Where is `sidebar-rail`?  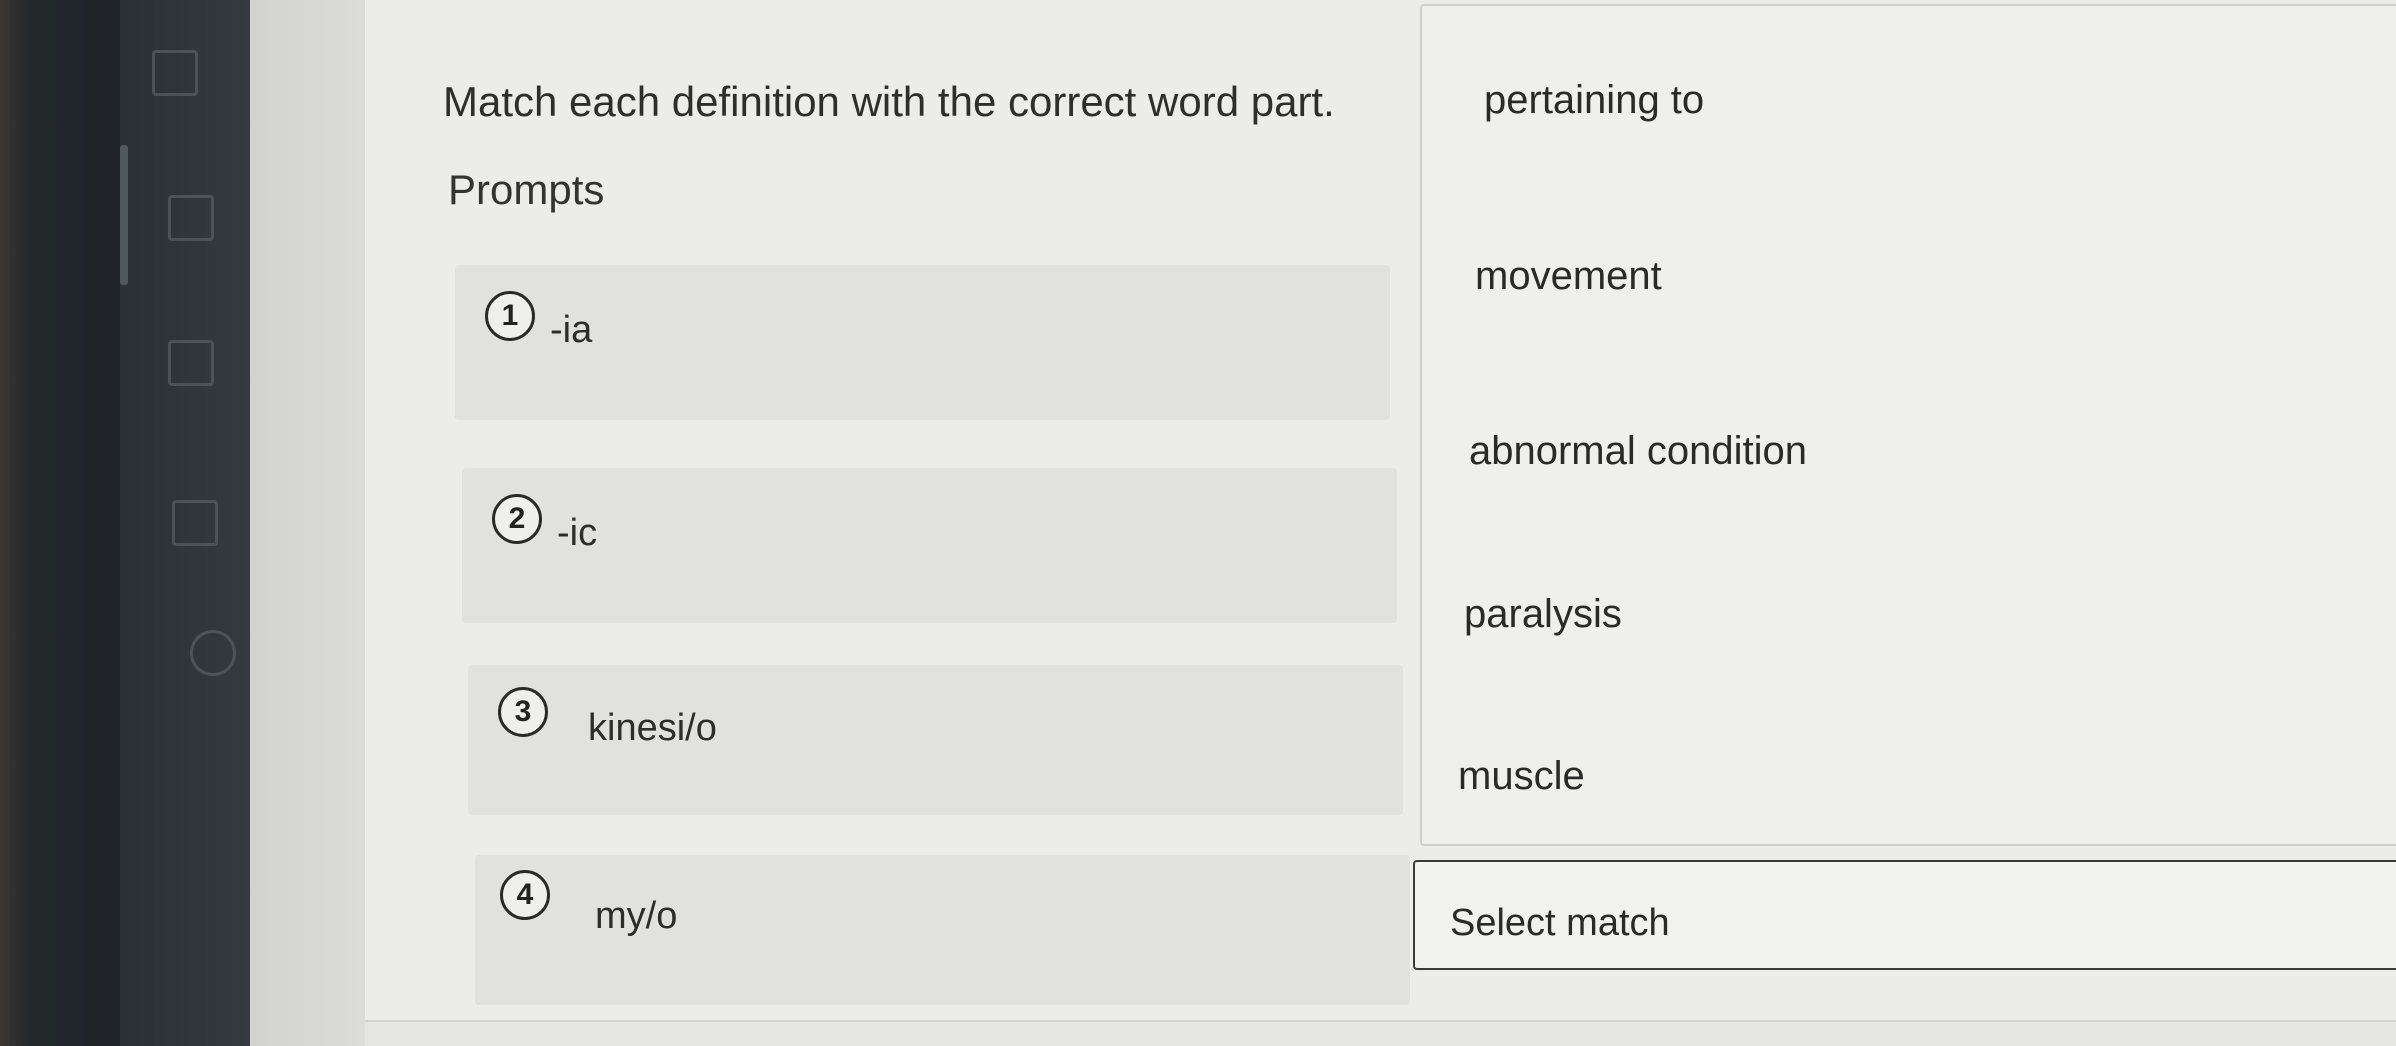
sidebar-rail is located at coordinates (185, 523).